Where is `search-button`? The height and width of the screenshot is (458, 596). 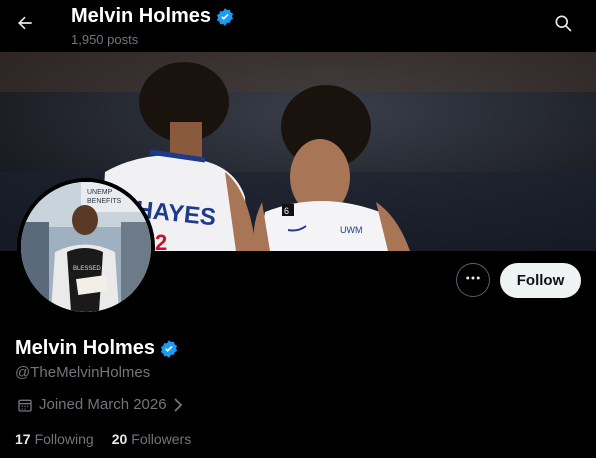 search-button is located at coordinates (563, 25).